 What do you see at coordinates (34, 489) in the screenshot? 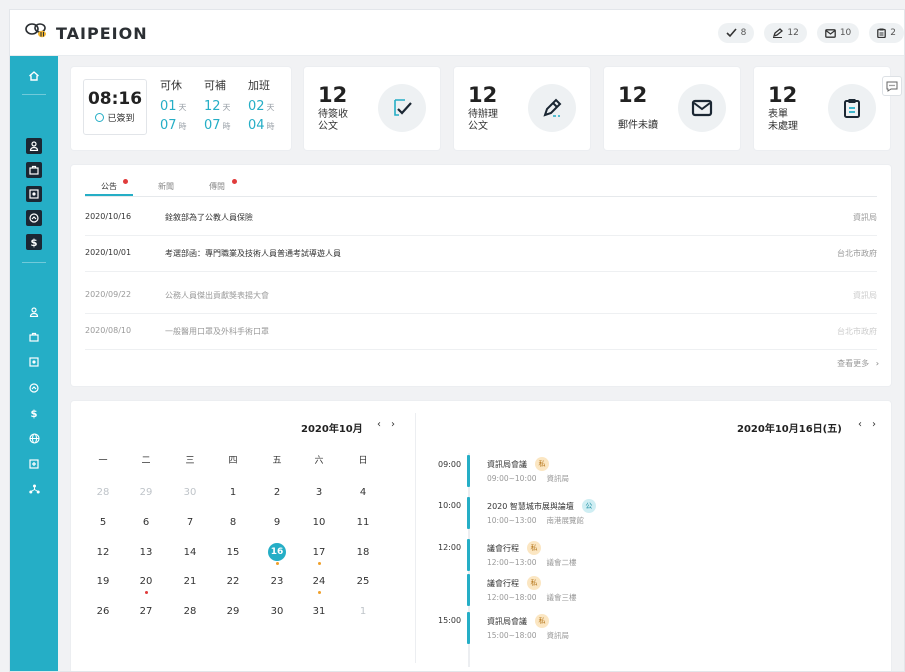
I see `network-icon` at bounding box center [34, 489].